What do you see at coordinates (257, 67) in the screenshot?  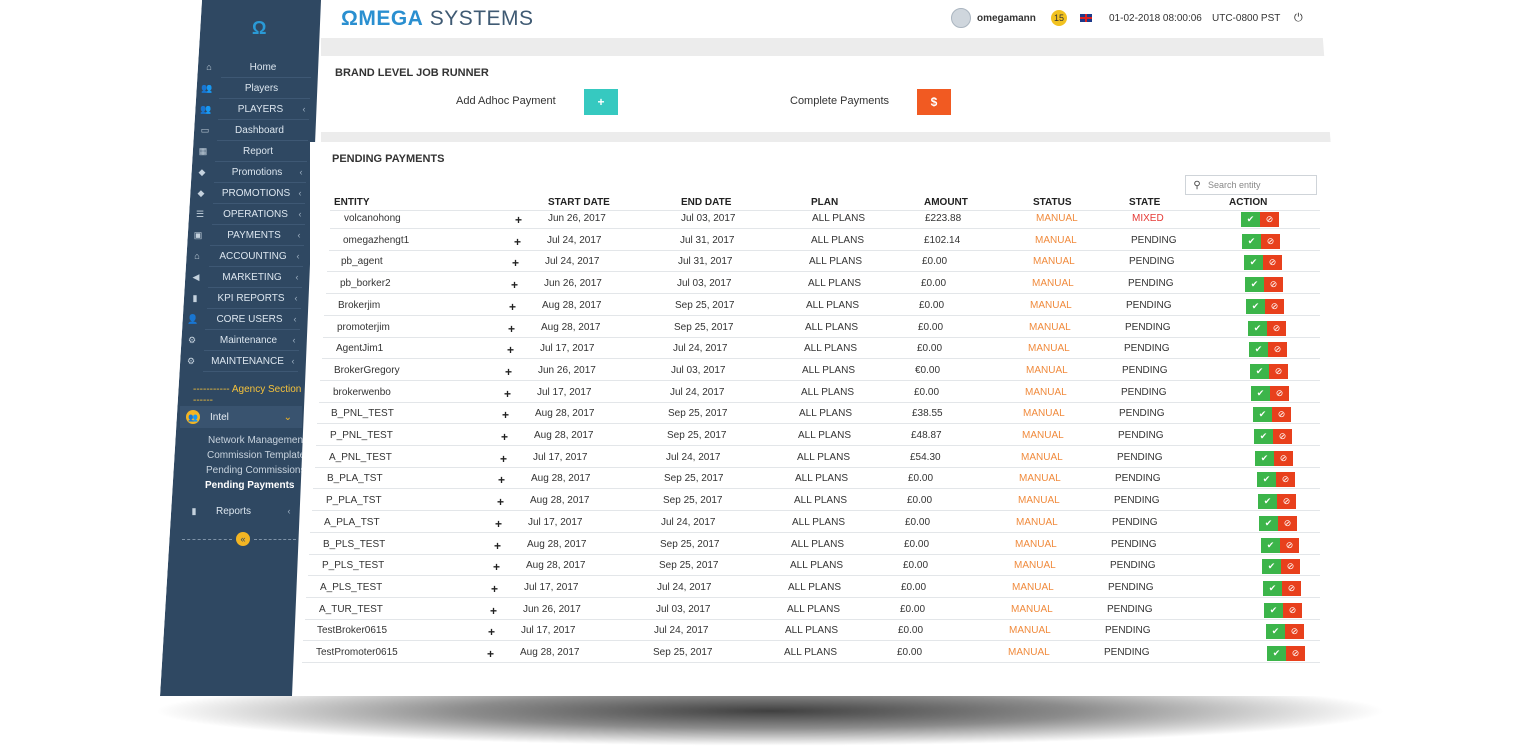 I see `sidebar-item-home: ⌂ Home` at bounding box center [257, 67].